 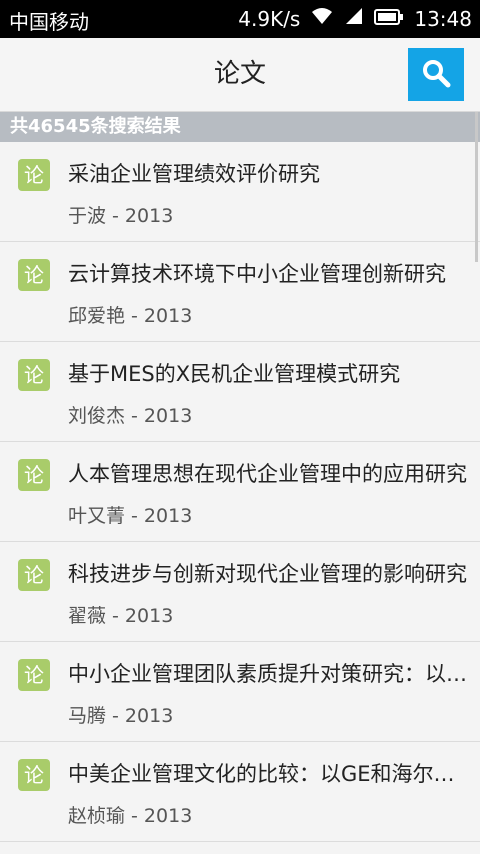 I want to click on search-button, so click(x=436, y=74).